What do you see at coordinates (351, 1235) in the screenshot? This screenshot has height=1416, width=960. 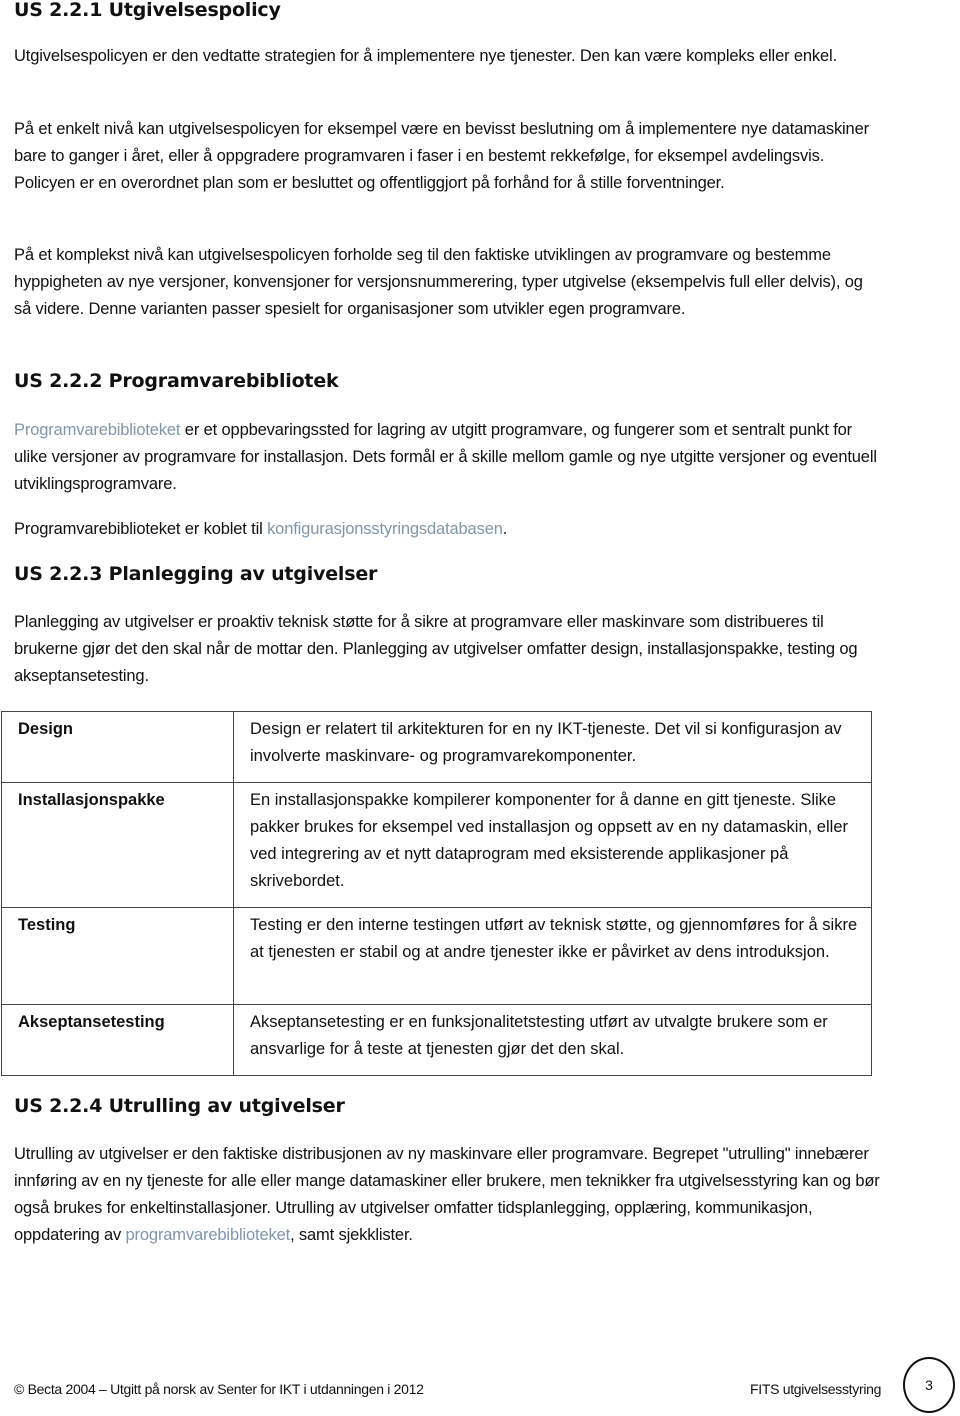 I see `paragraph-text: , samt sjekklister.` at bounding box center [351, 1235].